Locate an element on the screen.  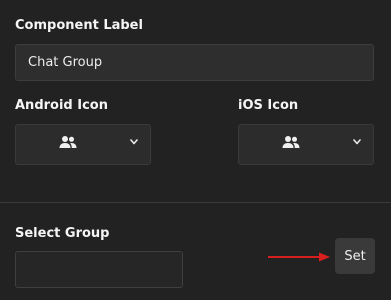
component-label-input: Chat Group is located at coordinates (194, 62).